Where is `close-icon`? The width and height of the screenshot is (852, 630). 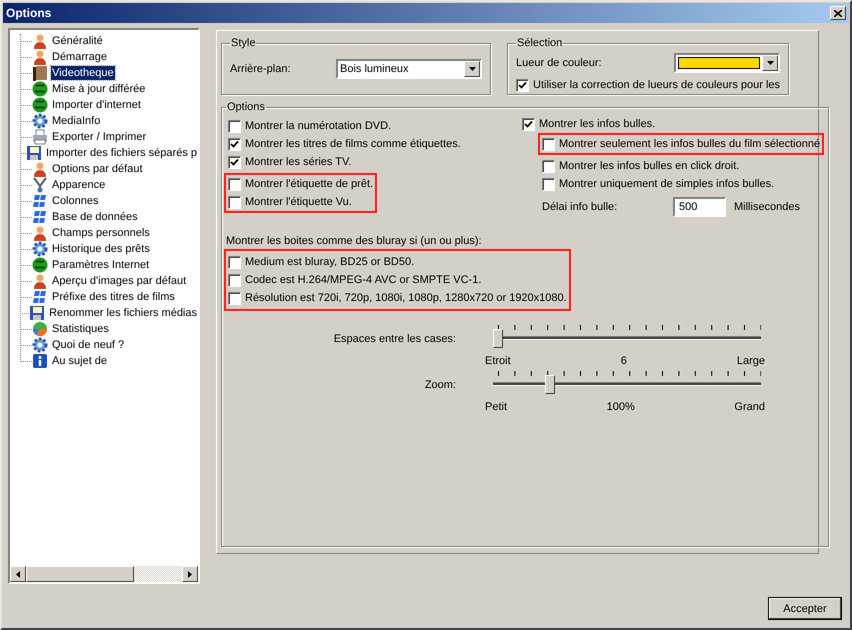
close-icon is located at coordinates (838, 13).